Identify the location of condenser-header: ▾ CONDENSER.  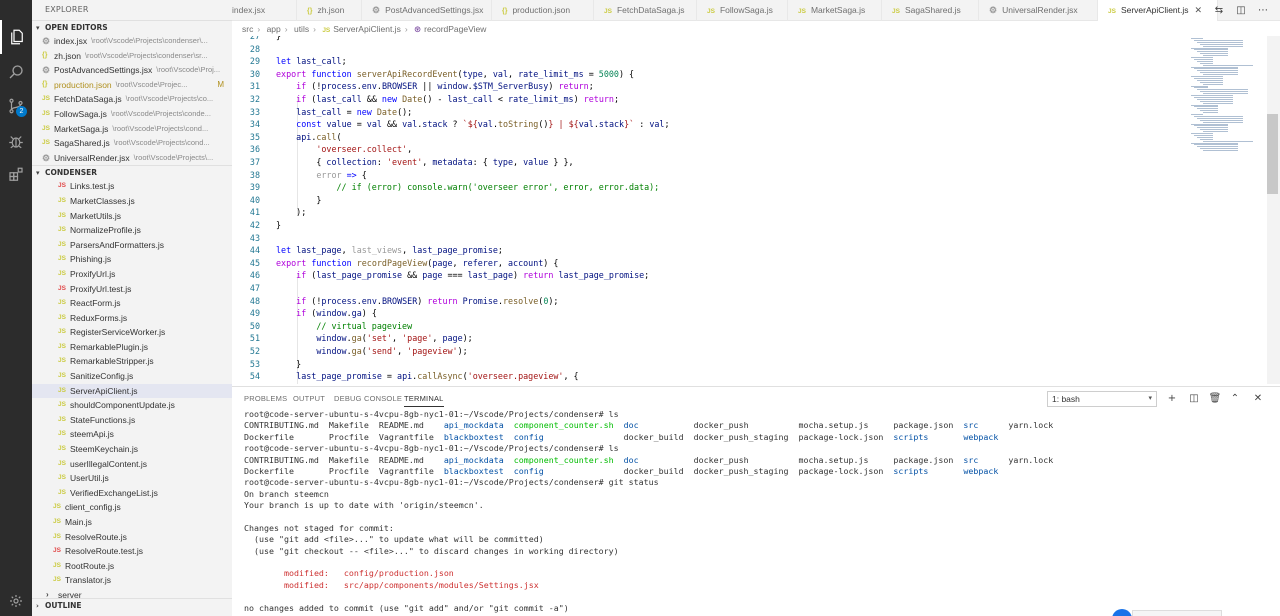
(132, 172).